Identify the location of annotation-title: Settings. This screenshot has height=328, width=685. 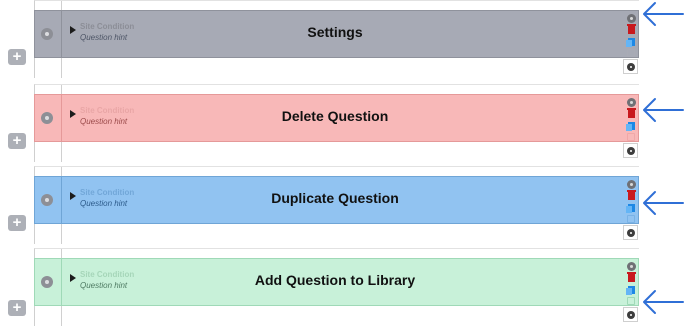
(335, 32).